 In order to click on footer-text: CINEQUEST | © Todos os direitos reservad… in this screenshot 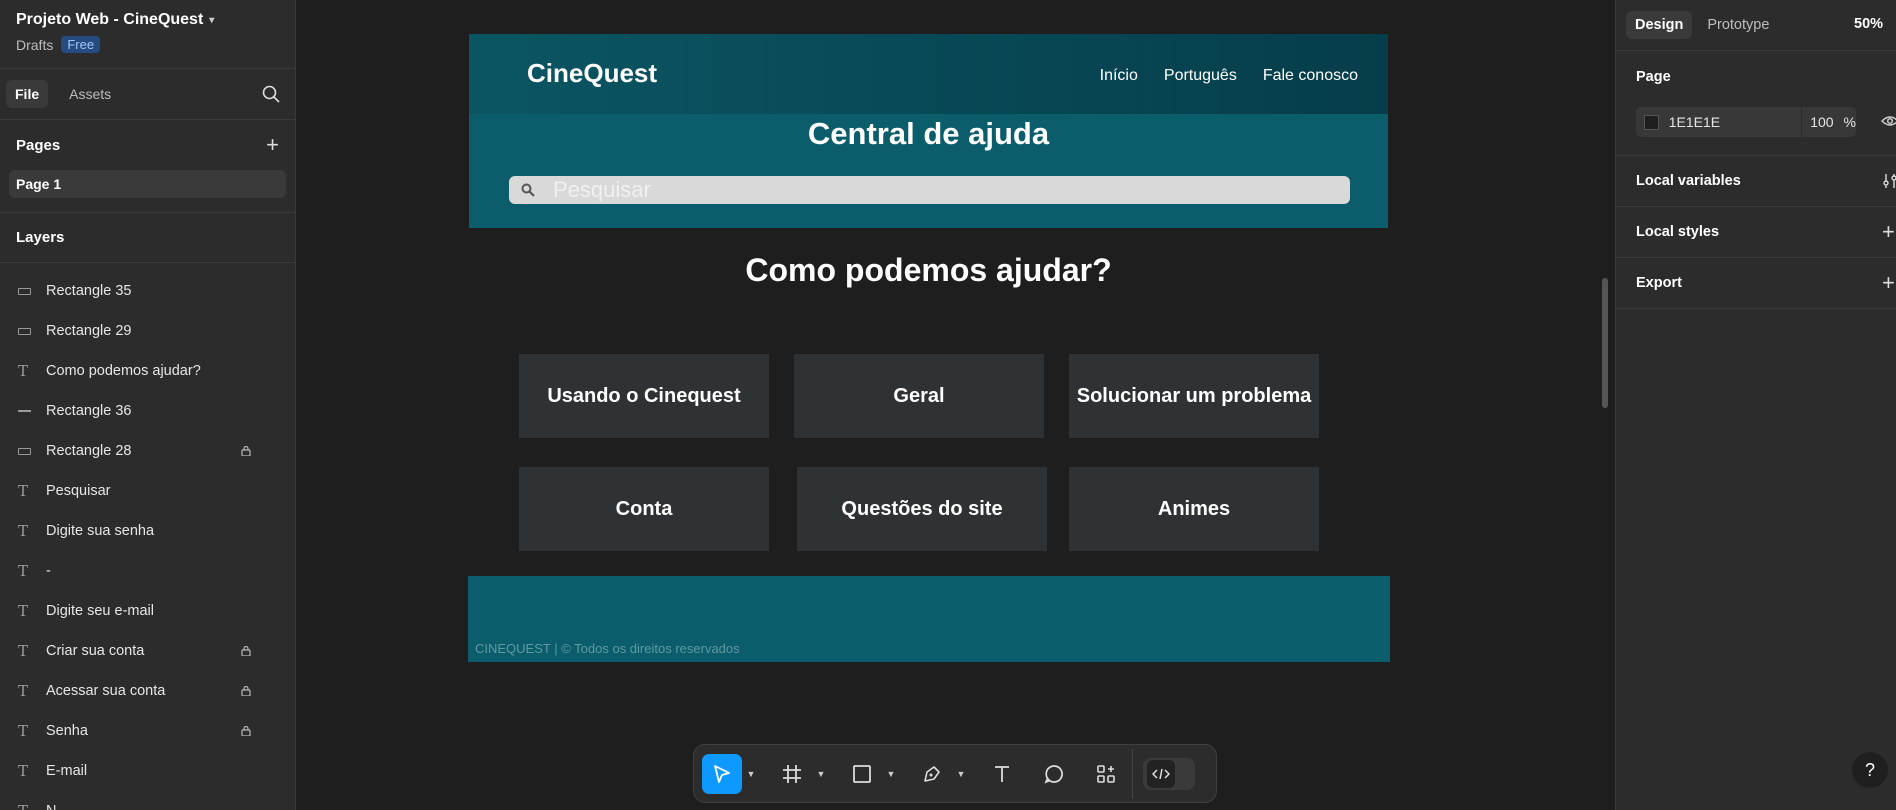, I will do `click(607, 648)`.